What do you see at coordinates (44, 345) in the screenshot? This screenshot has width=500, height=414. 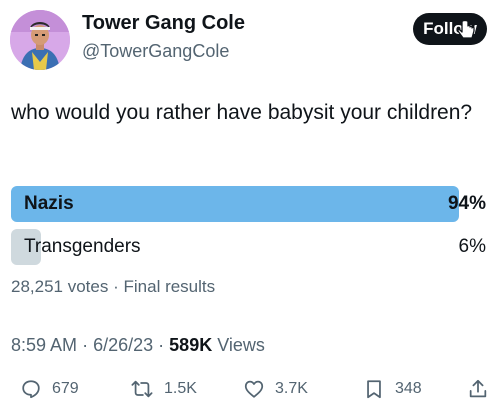 I see `tweet-time: 8:59 AM` at bounding box center [44, 345].